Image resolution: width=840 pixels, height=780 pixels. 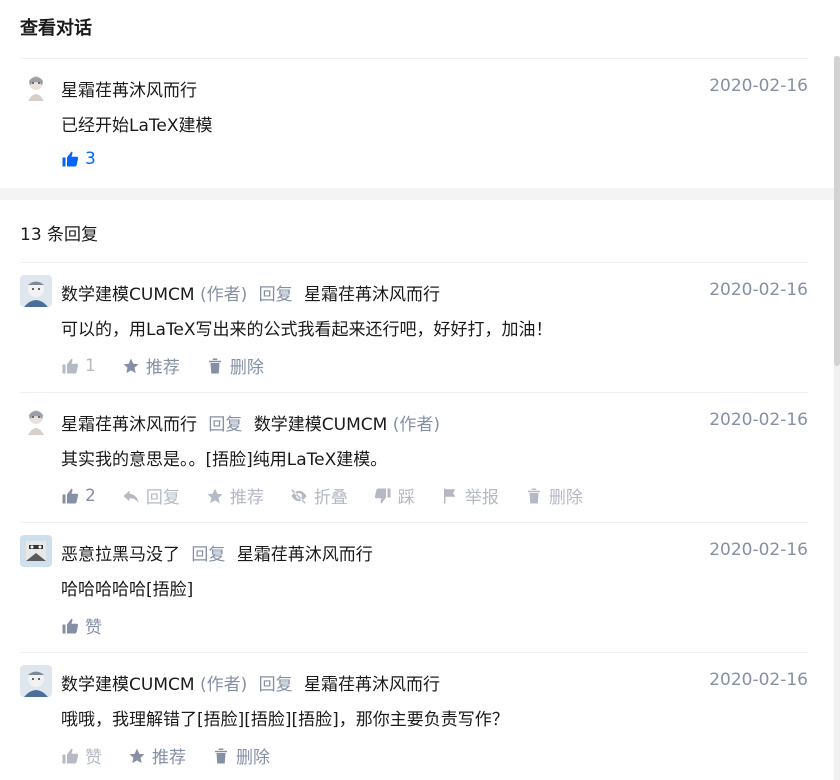 What do you see at coordinates (299, 496) in the screenshot?
I see `eye-off-icon` at bounding box center [299, 496].